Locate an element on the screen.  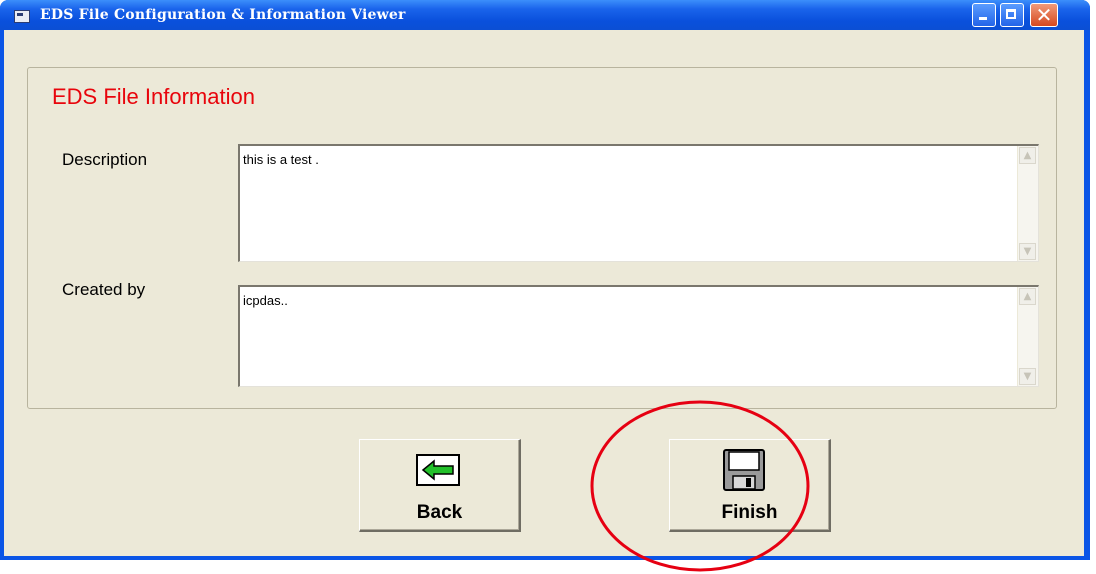
maximize-icon is located at coordinates (1011, 14).